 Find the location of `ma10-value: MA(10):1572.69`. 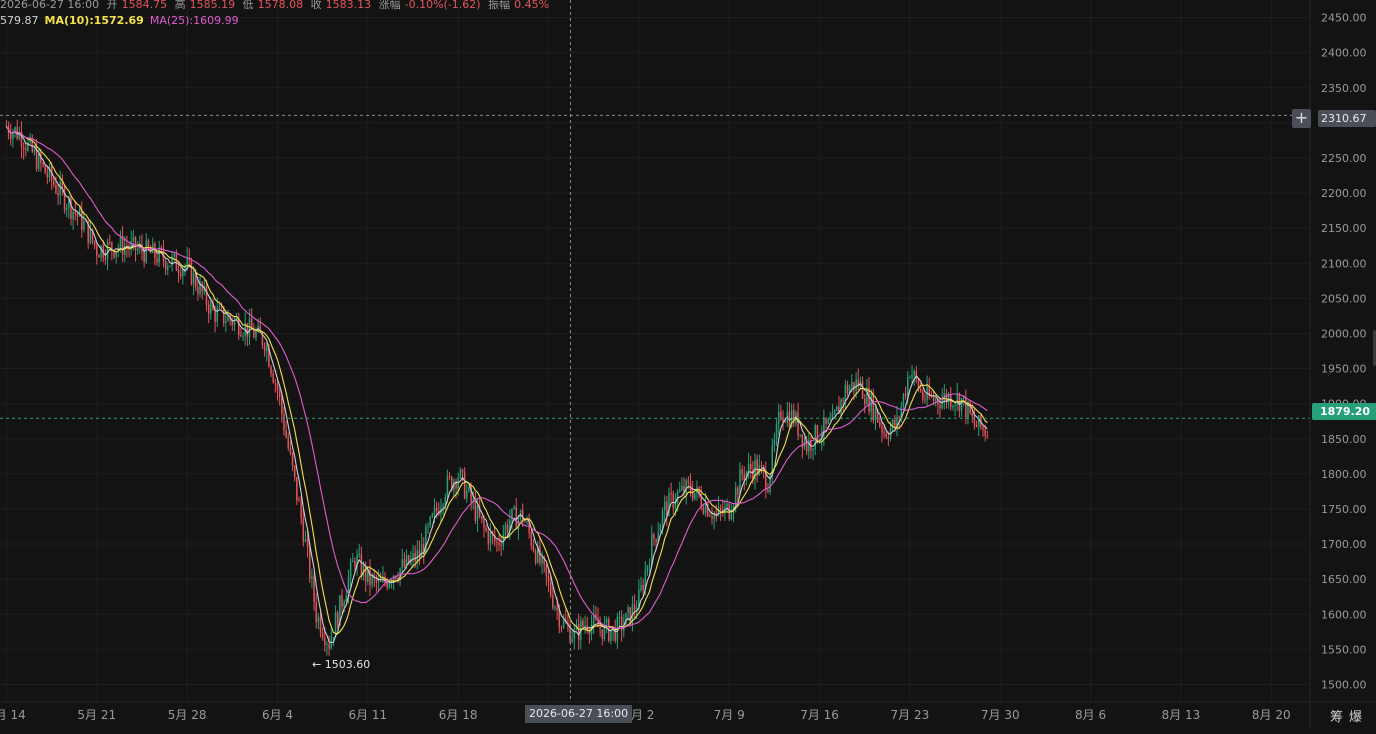

ma10-value: MA(10):1572.69 is located at coordinates (94, 20).